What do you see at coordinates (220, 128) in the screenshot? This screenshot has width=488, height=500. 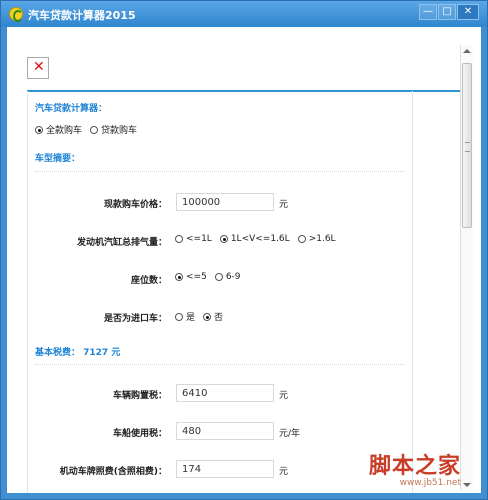 I see `purchase-type-row: 全款购车 贷款购车` at bounding box center [220, 128].